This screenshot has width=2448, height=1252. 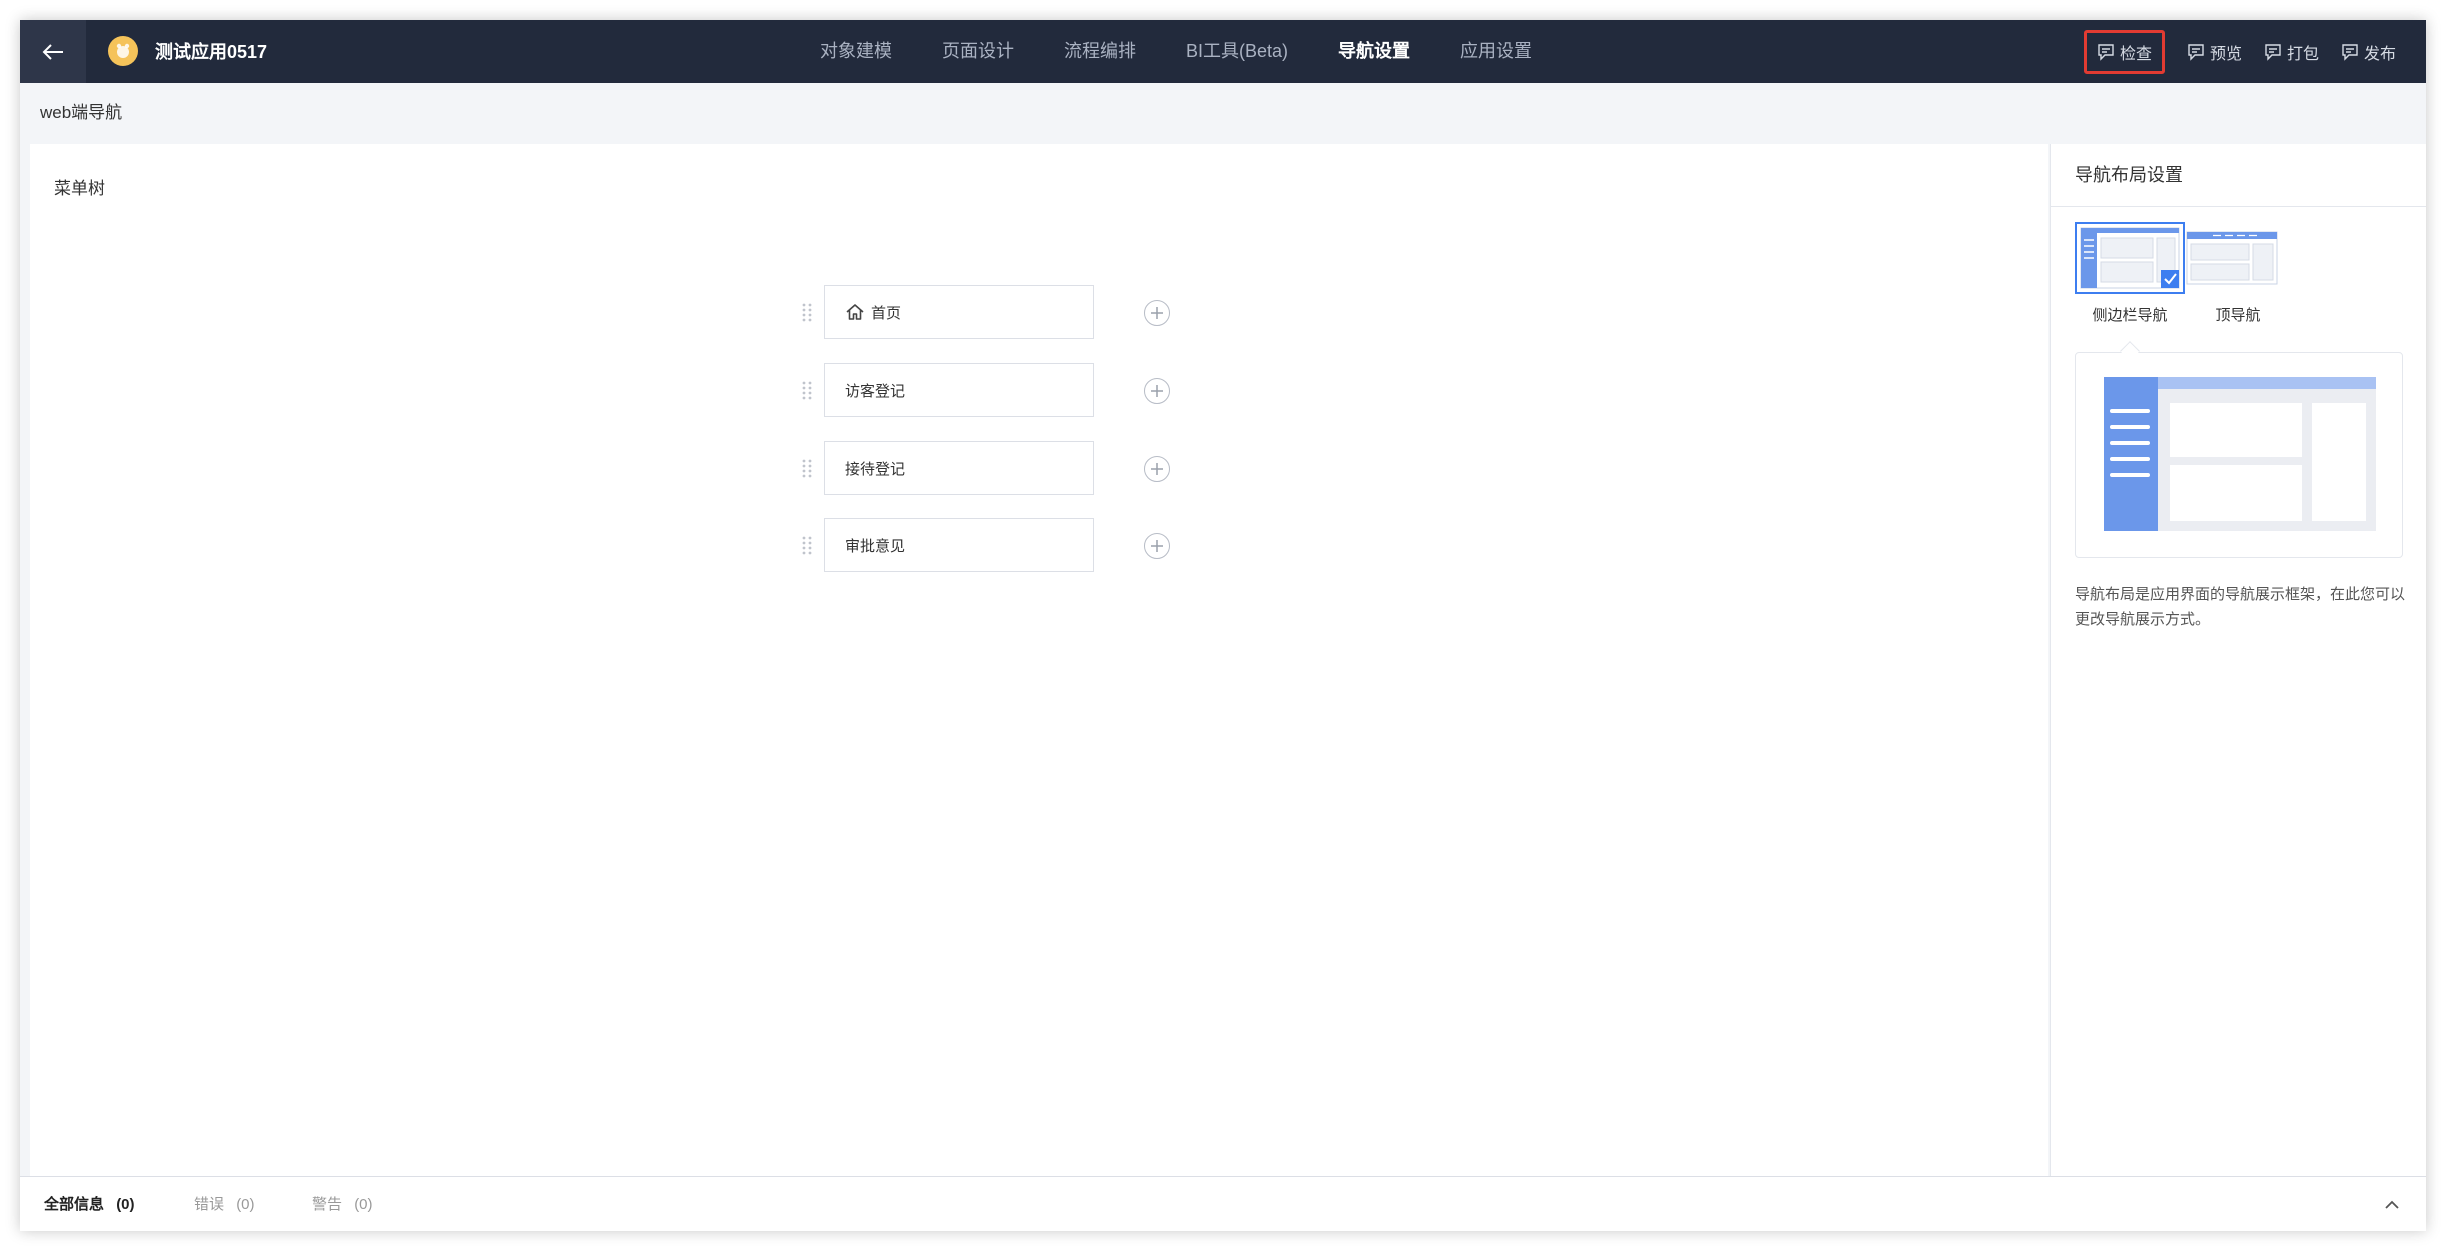 What do you see at coordinates (2238, 315) in the screenshot?
I see `layout-option-topnav-label: 顶导航` at bounding box center [2238, 315].